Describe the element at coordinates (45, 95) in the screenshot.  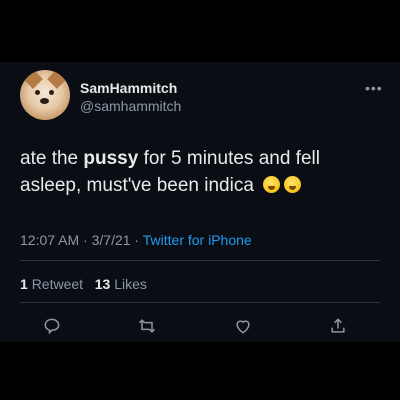
I see `user-avatar` at that location.